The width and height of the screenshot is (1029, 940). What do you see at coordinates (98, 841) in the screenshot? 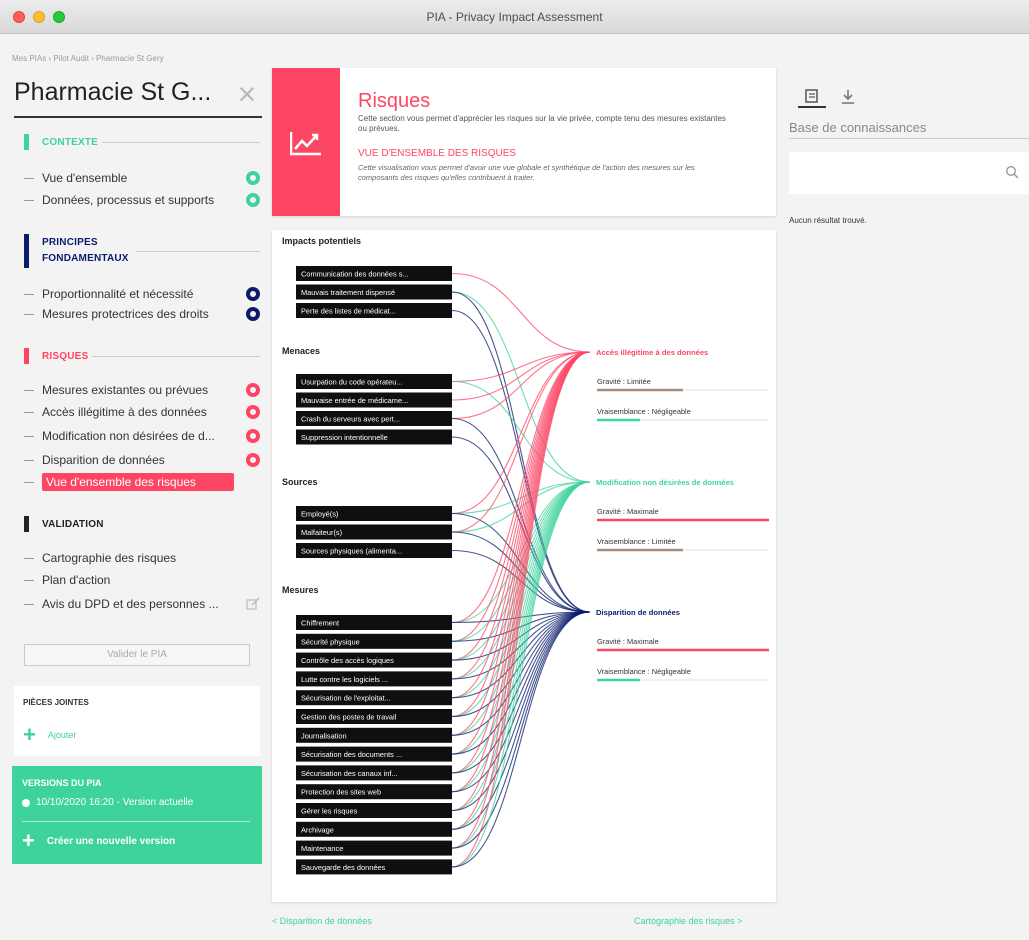
I see `new-version-button: + Créer une nouvelle version` at bounding box center [98, 841].